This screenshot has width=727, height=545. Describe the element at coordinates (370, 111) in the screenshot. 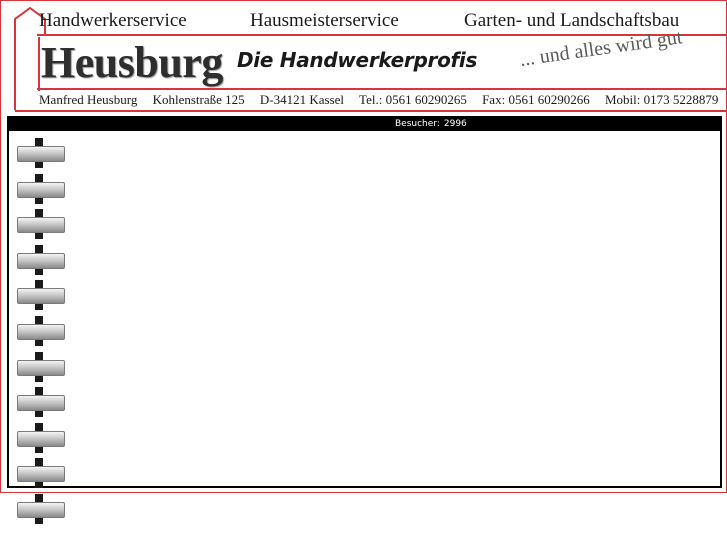

I see `header-divider-bottom` at that location.